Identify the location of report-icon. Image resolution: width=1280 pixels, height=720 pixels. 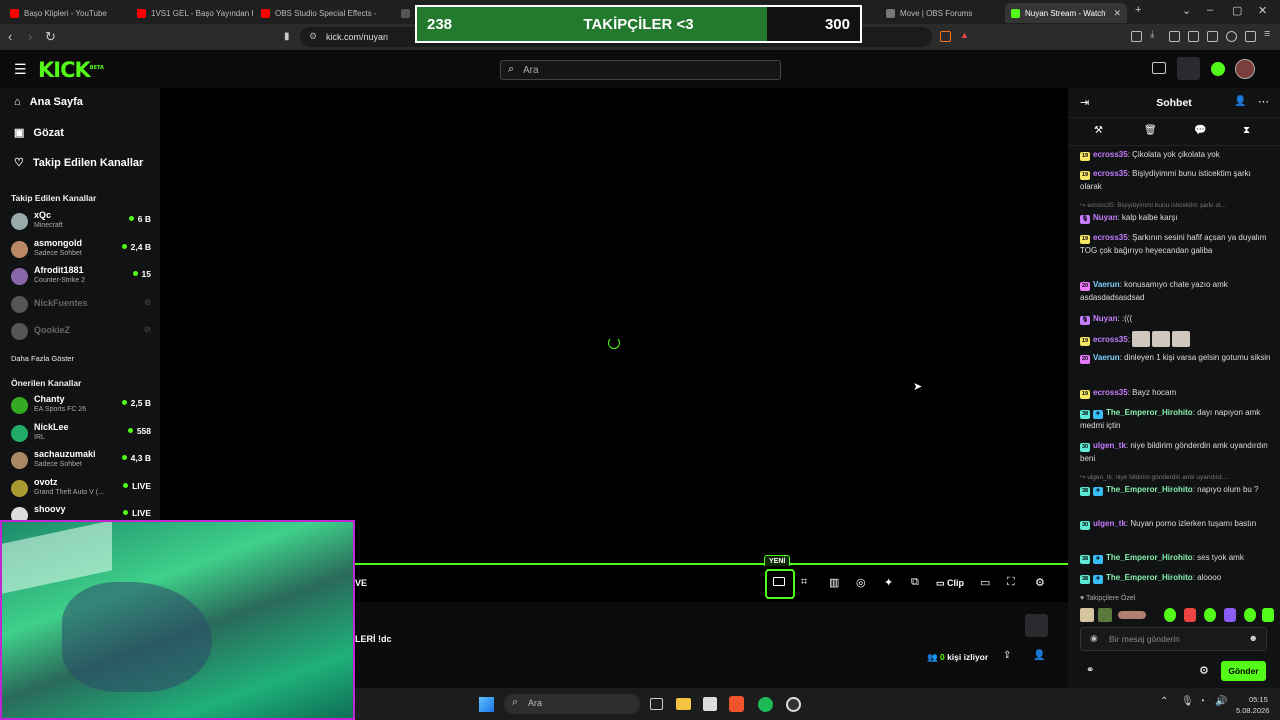
(1036, 625).